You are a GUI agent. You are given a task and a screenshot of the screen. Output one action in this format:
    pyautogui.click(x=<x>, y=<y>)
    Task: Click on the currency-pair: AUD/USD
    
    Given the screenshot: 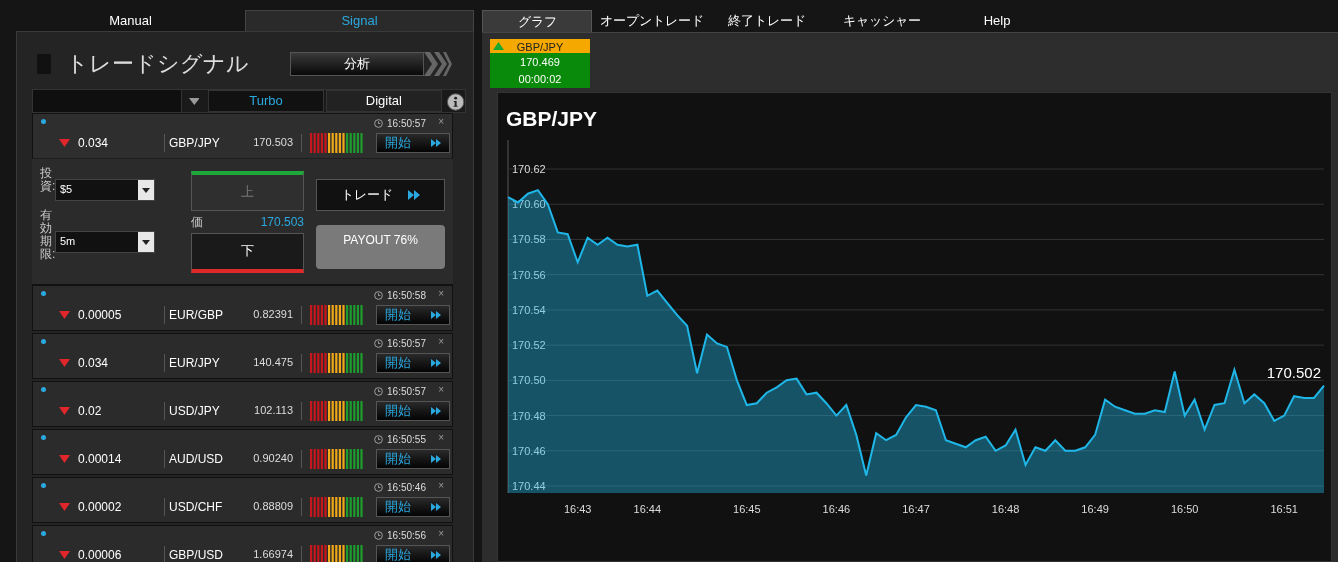 What is the action you would take?
    pyautogui.click(x=196, y=459)
    